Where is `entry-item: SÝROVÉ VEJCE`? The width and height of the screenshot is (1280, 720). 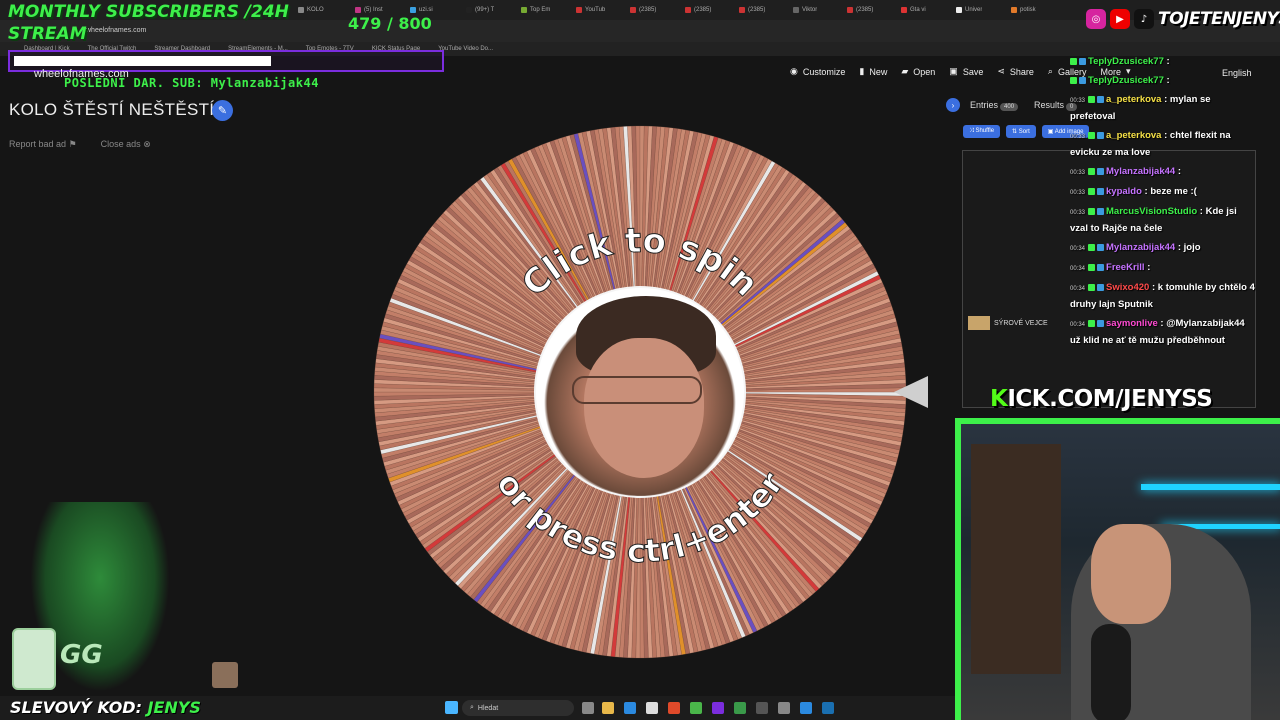
entry-item: SÝROVÉ VEJCE is located at coordinates (1008, 323).